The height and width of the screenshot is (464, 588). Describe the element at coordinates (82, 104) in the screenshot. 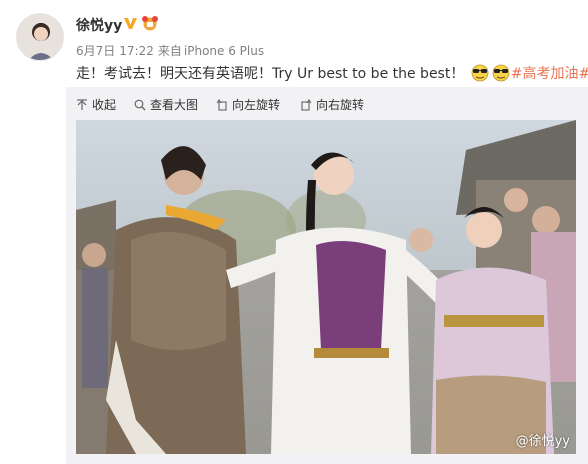

I see `collapse-icon` at that location.